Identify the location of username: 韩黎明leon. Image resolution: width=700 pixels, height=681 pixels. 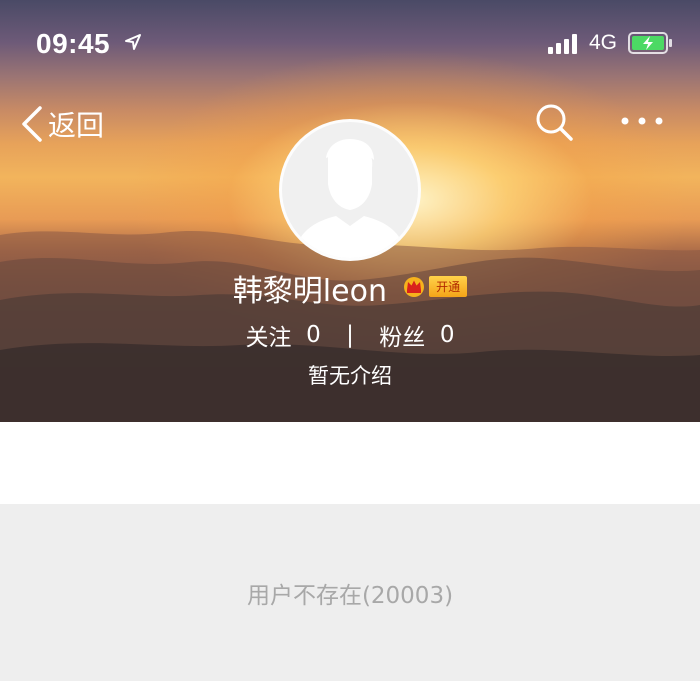
(309, 291).